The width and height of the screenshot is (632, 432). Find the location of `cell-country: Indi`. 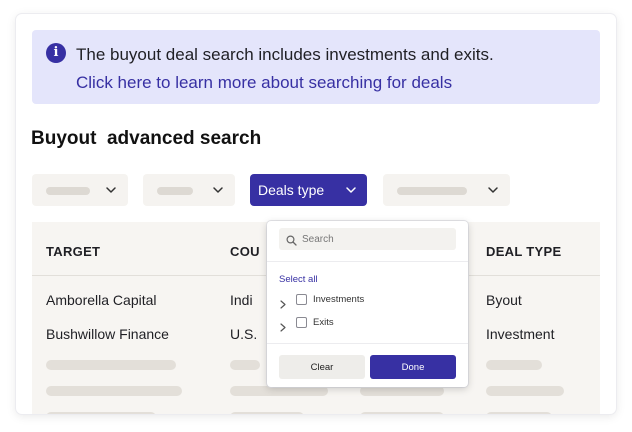

cell-country: Indi is located at coordinates (241, 300).